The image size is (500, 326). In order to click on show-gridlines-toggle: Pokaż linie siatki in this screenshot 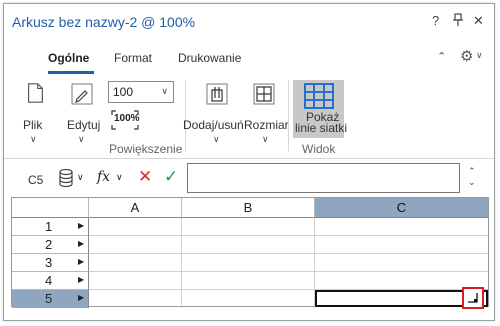, I will do `click(320, 109)`.